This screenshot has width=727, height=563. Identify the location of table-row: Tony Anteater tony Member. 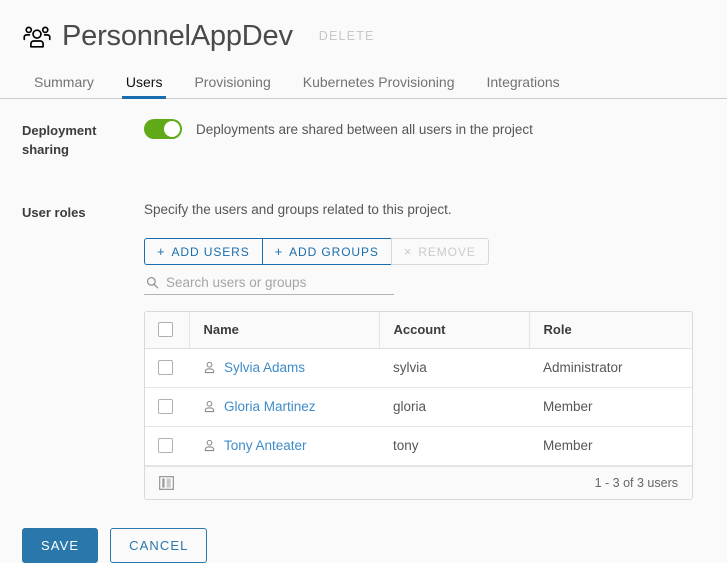
(418, 446).